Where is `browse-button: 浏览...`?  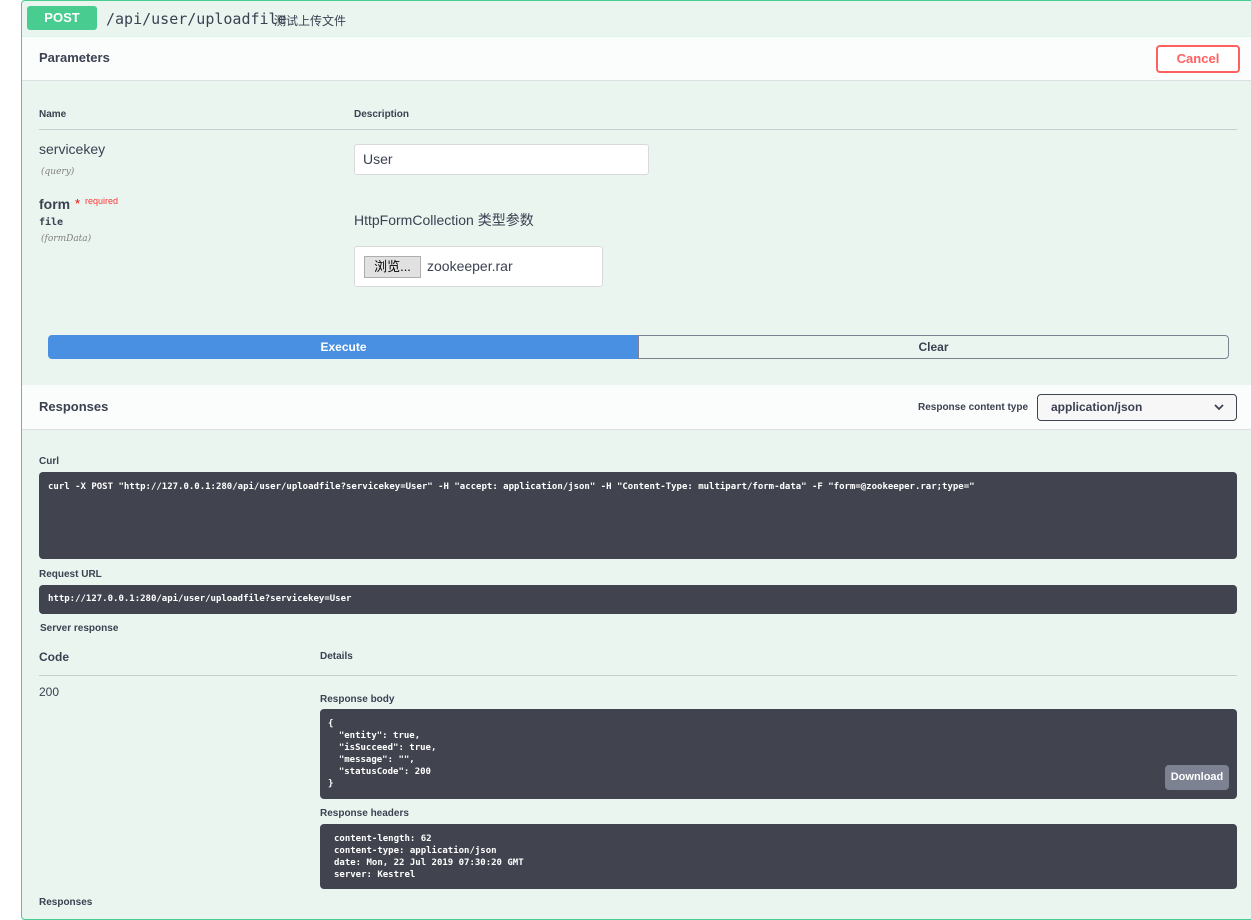 browse-button: 浏览... is located at coordinates (392, 267).